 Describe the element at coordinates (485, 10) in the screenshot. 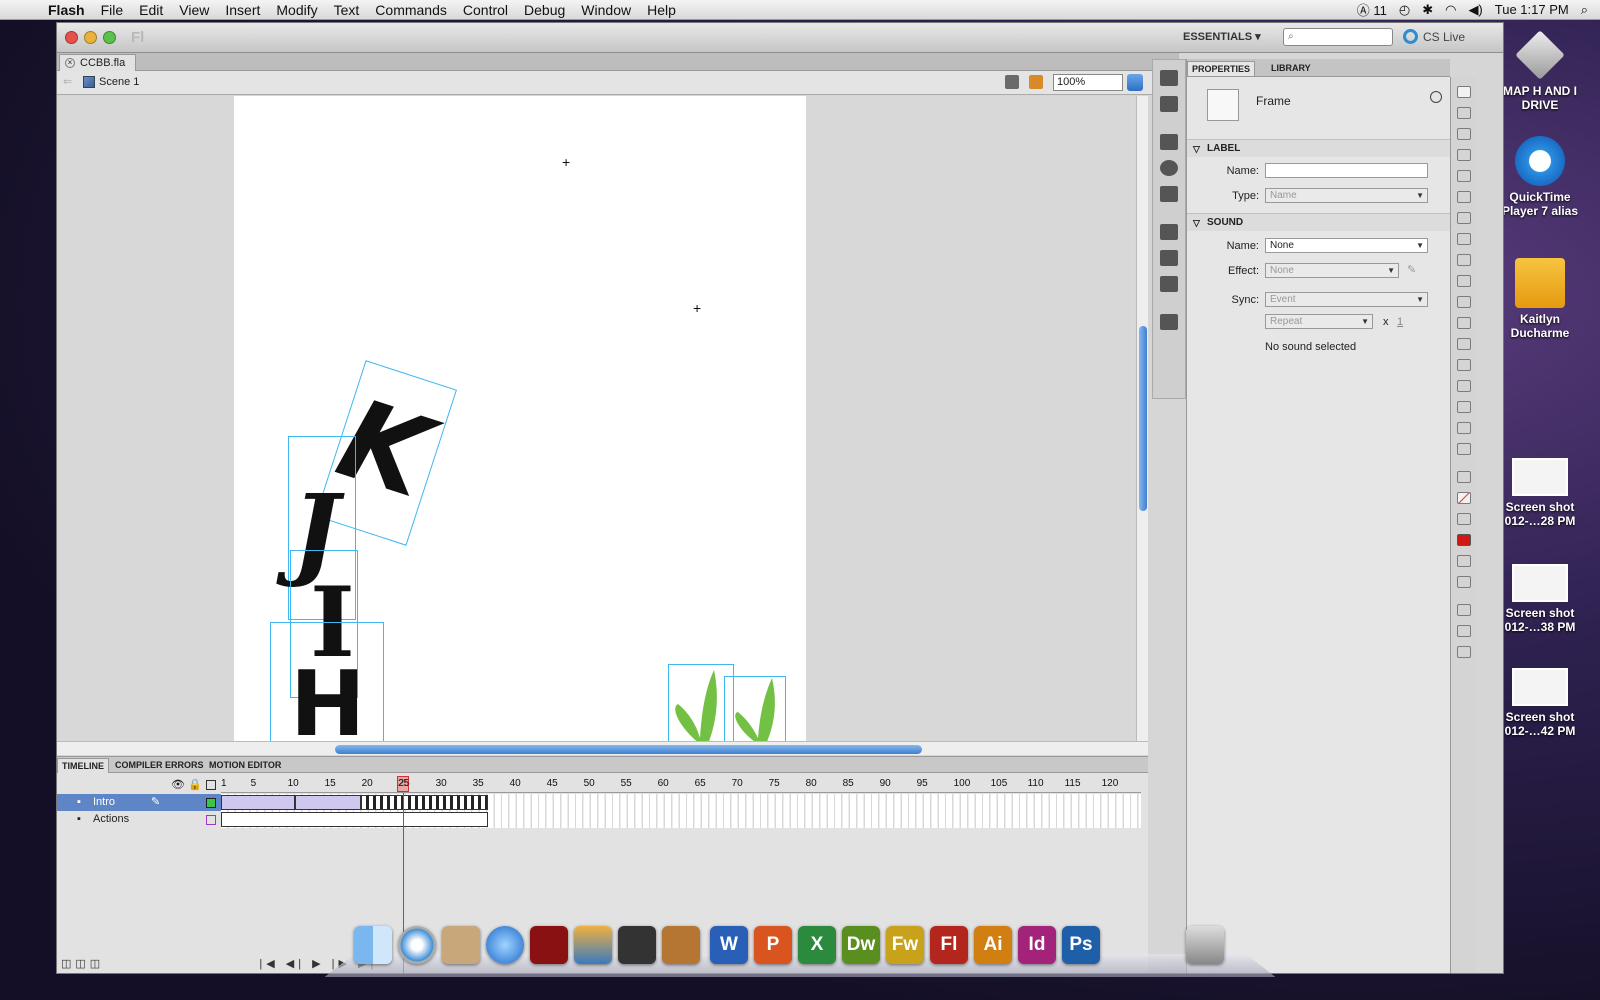

I see `menu-control: Control` at that location.